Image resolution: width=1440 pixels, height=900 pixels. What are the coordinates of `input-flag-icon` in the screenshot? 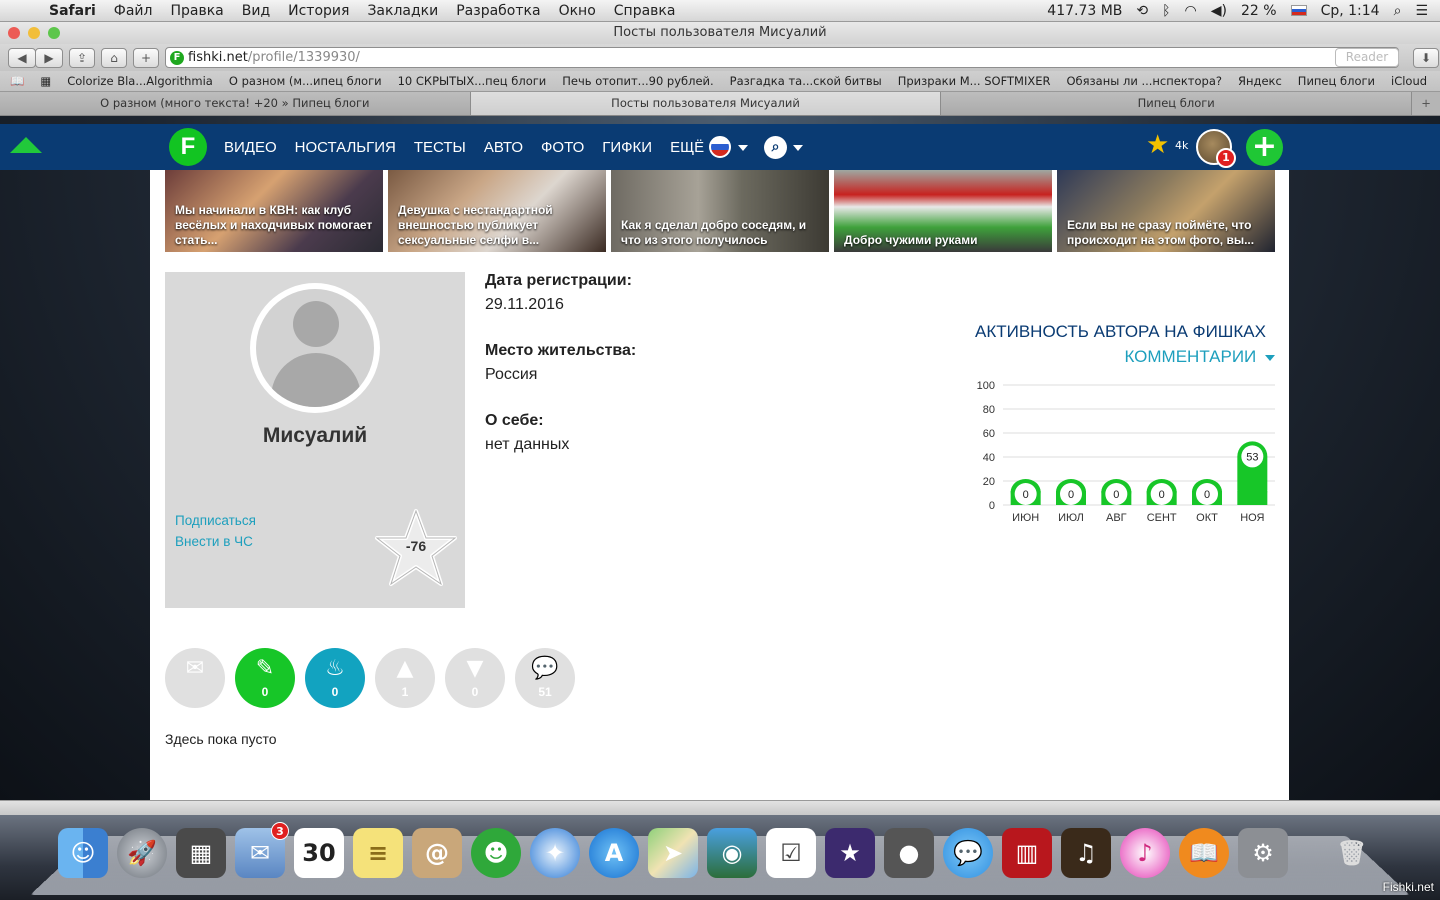 It's located at (1298, 10).